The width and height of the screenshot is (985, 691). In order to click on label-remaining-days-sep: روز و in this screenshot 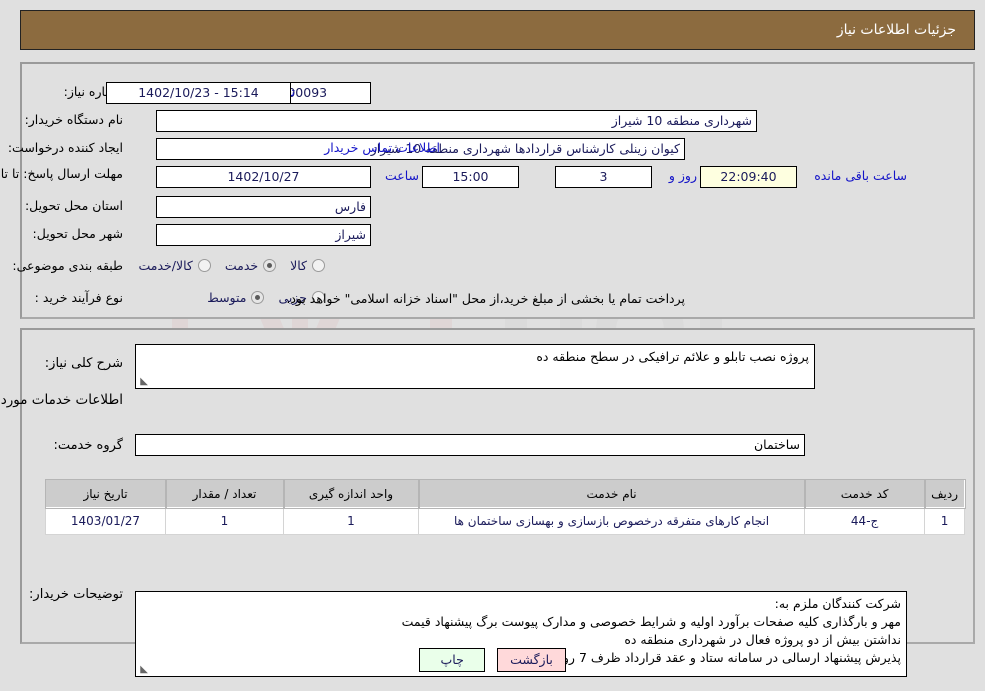, I will do `click(682, 175)`.